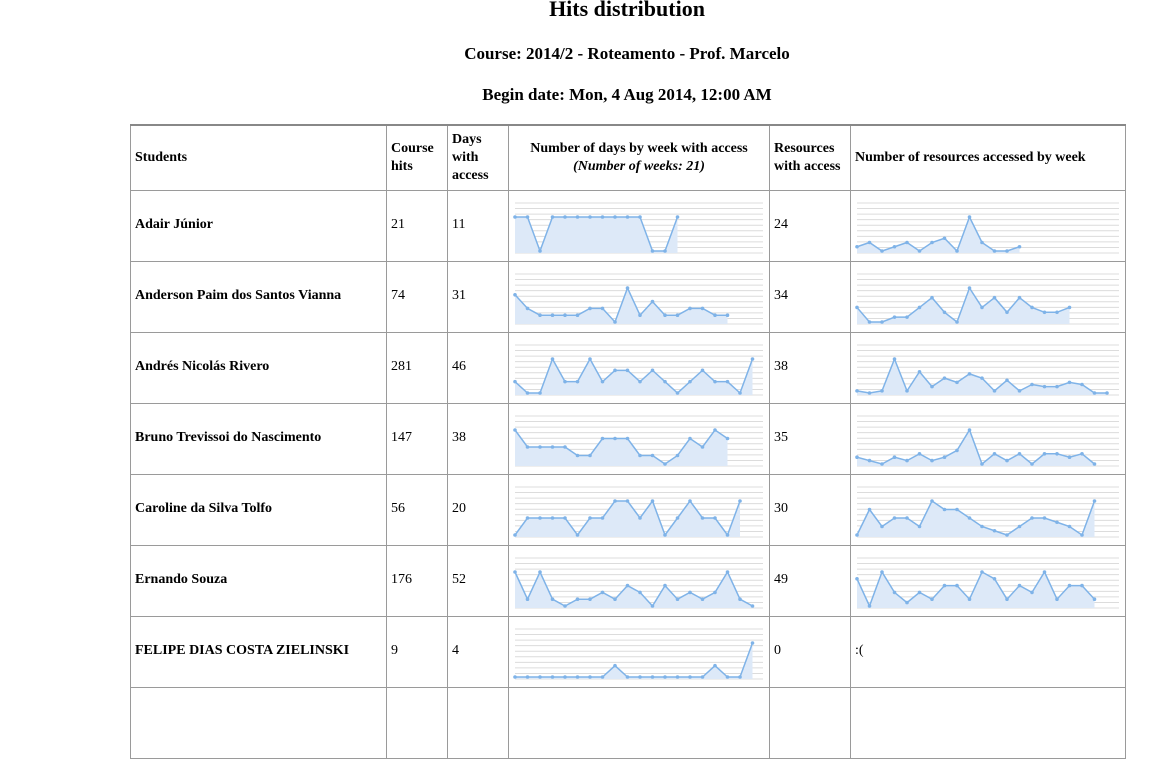 This screenshot has height=759, width=1170. Describe the element at coordinates (258, 226) in the screenshot. I see `student-name: Adair Júnior` at that location.